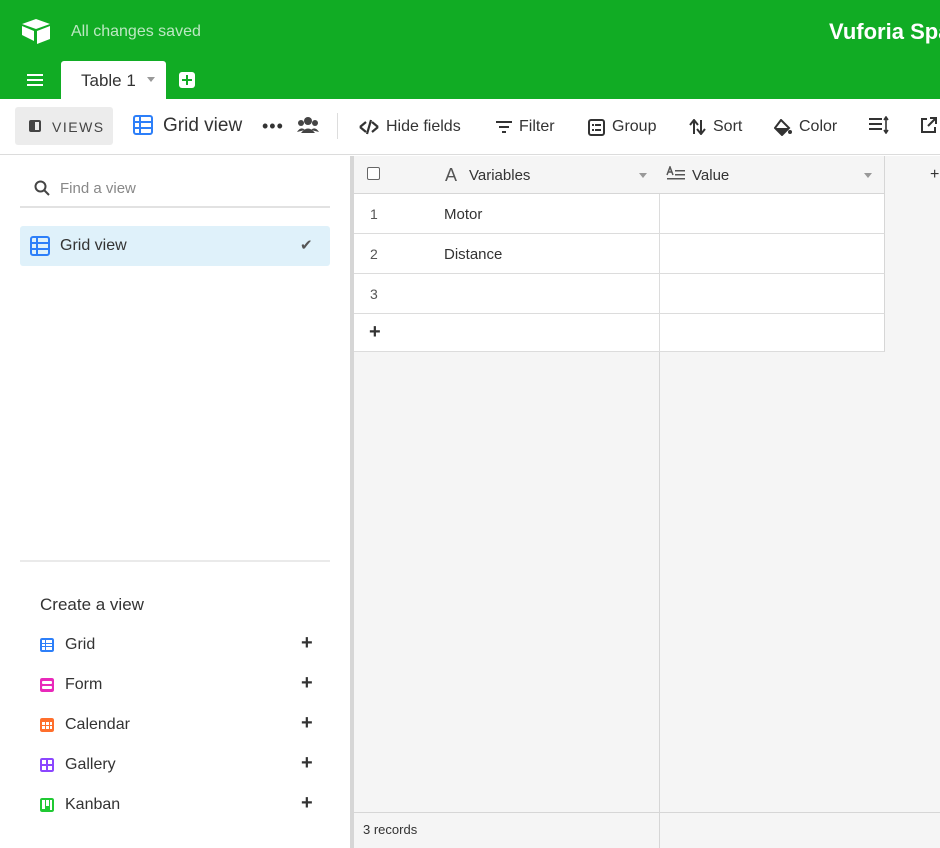  Describe the element at coordinates (47, 685) in the screenshot. I see `form-icon` at that location.